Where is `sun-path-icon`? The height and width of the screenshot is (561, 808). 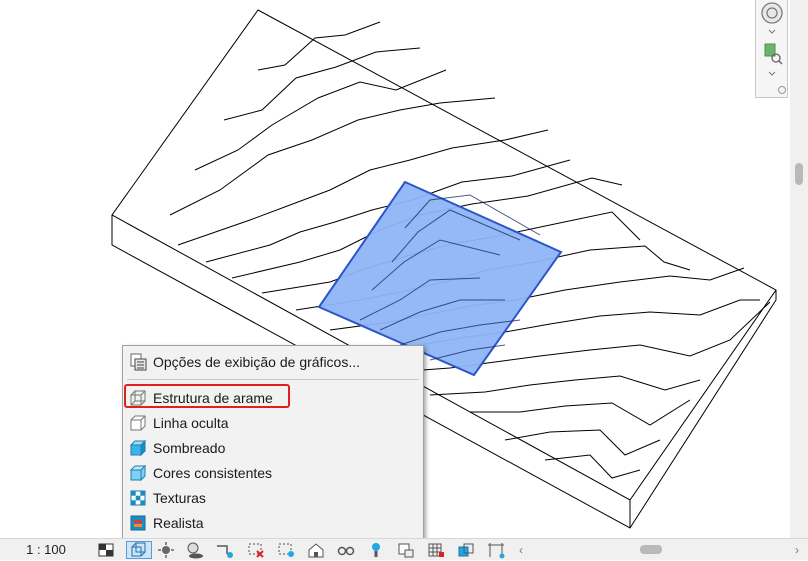 sun-path-icon is located at coordinates (166, 550).